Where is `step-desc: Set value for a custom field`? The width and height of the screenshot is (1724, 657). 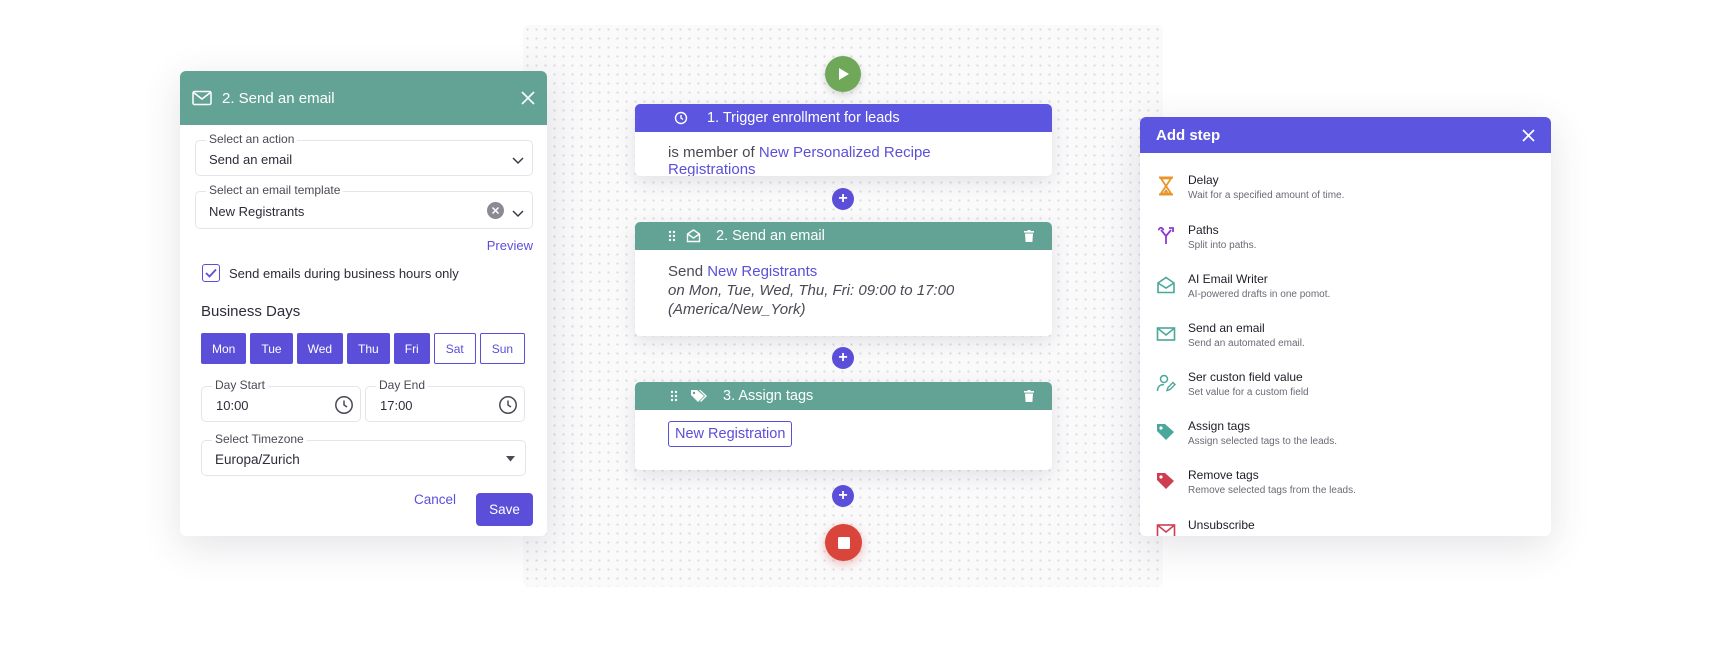
step-desc: Set value for a custom field is located at coordinates (1248, 392).